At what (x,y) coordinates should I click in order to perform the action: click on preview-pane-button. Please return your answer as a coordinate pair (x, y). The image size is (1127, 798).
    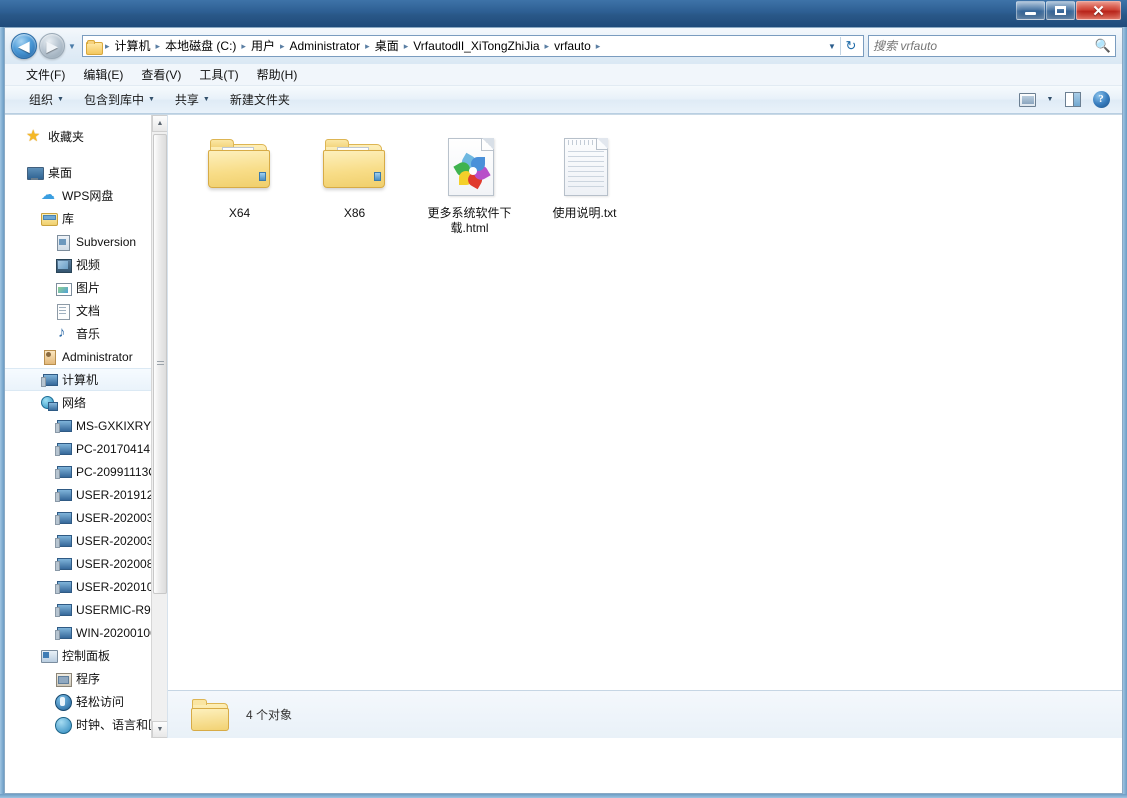
    Looking at the image, I should click on (1073, 100).